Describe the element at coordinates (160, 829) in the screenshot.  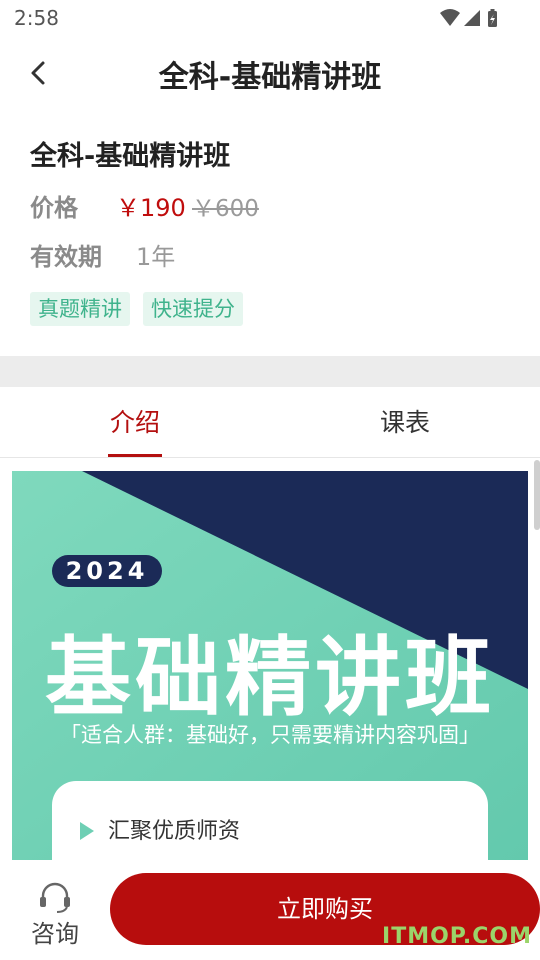
I see `feature-item: 汇聚优质师资` at that location.